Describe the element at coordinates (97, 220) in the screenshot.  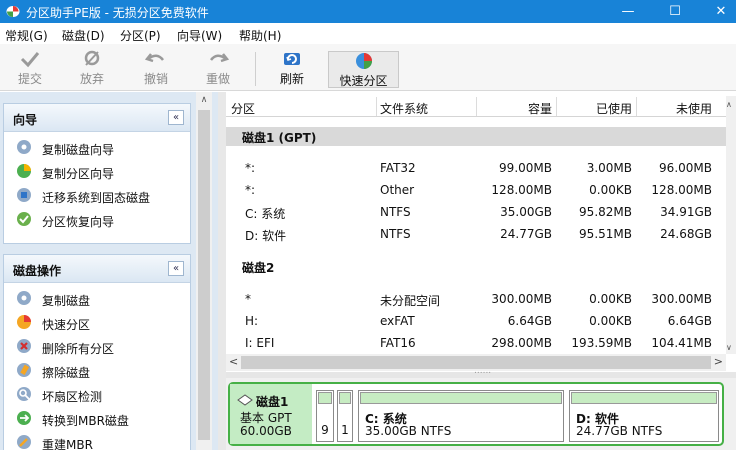
I see `wizard-item-partition-recovery: 分区恢复向导` at that location.